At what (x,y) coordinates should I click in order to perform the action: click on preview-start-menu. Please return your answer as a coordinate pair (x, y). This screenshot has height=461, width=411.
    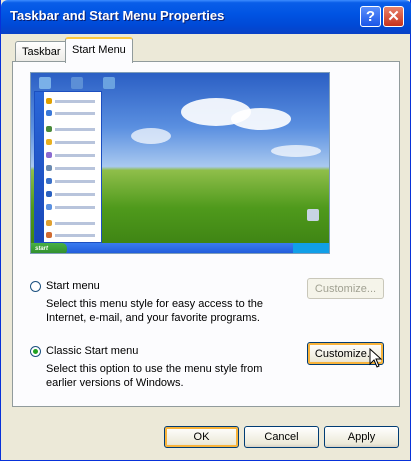
    Looking at the image, I should click on (68, 167).